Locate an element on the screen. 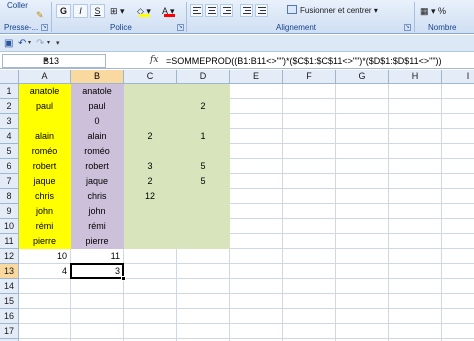  row-header-6: 6 is located at coordinates (9, 166).